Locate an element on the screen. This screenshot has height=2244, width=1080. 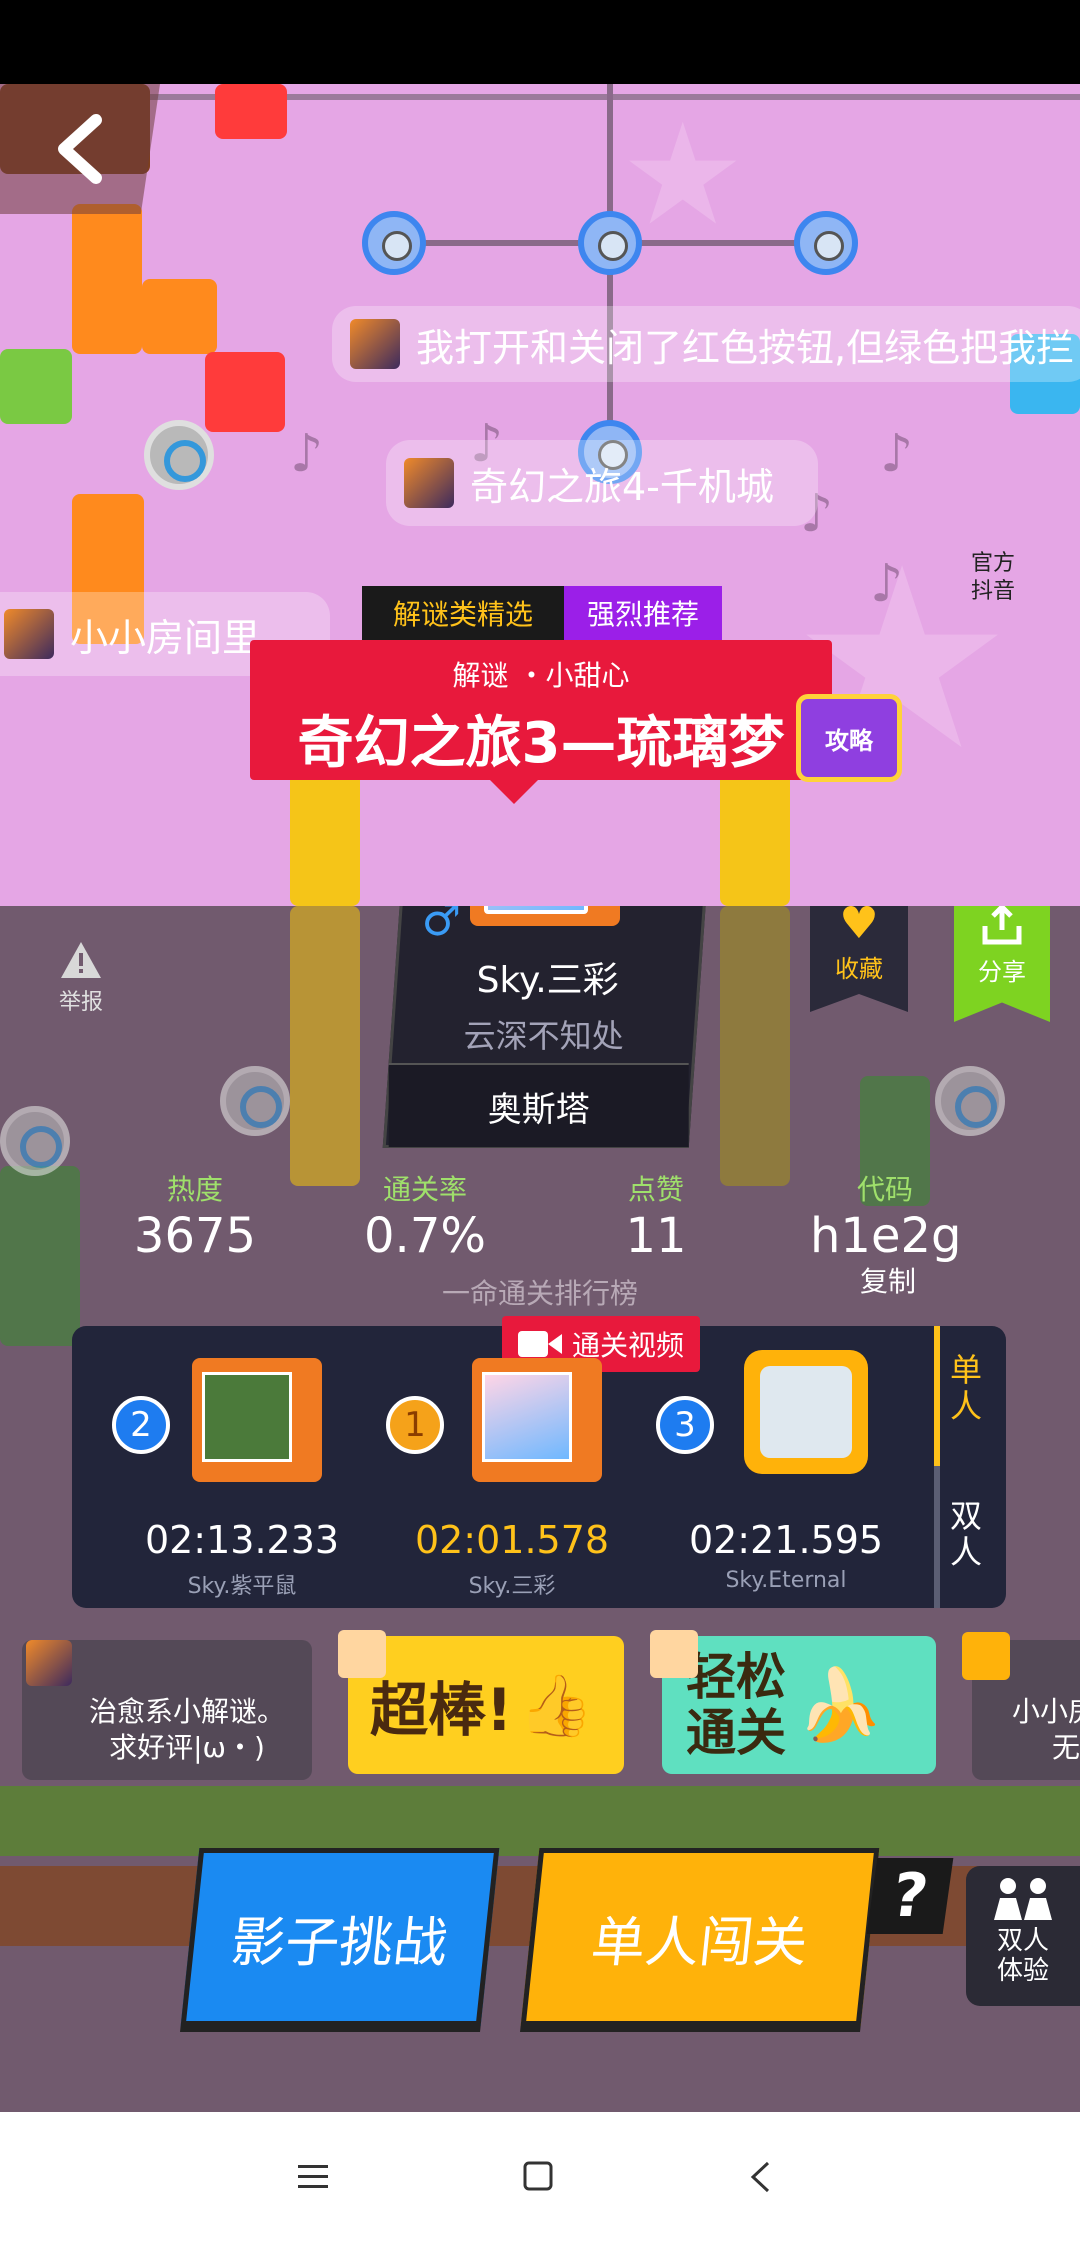
status-bar is located at coordinates (540, 42).